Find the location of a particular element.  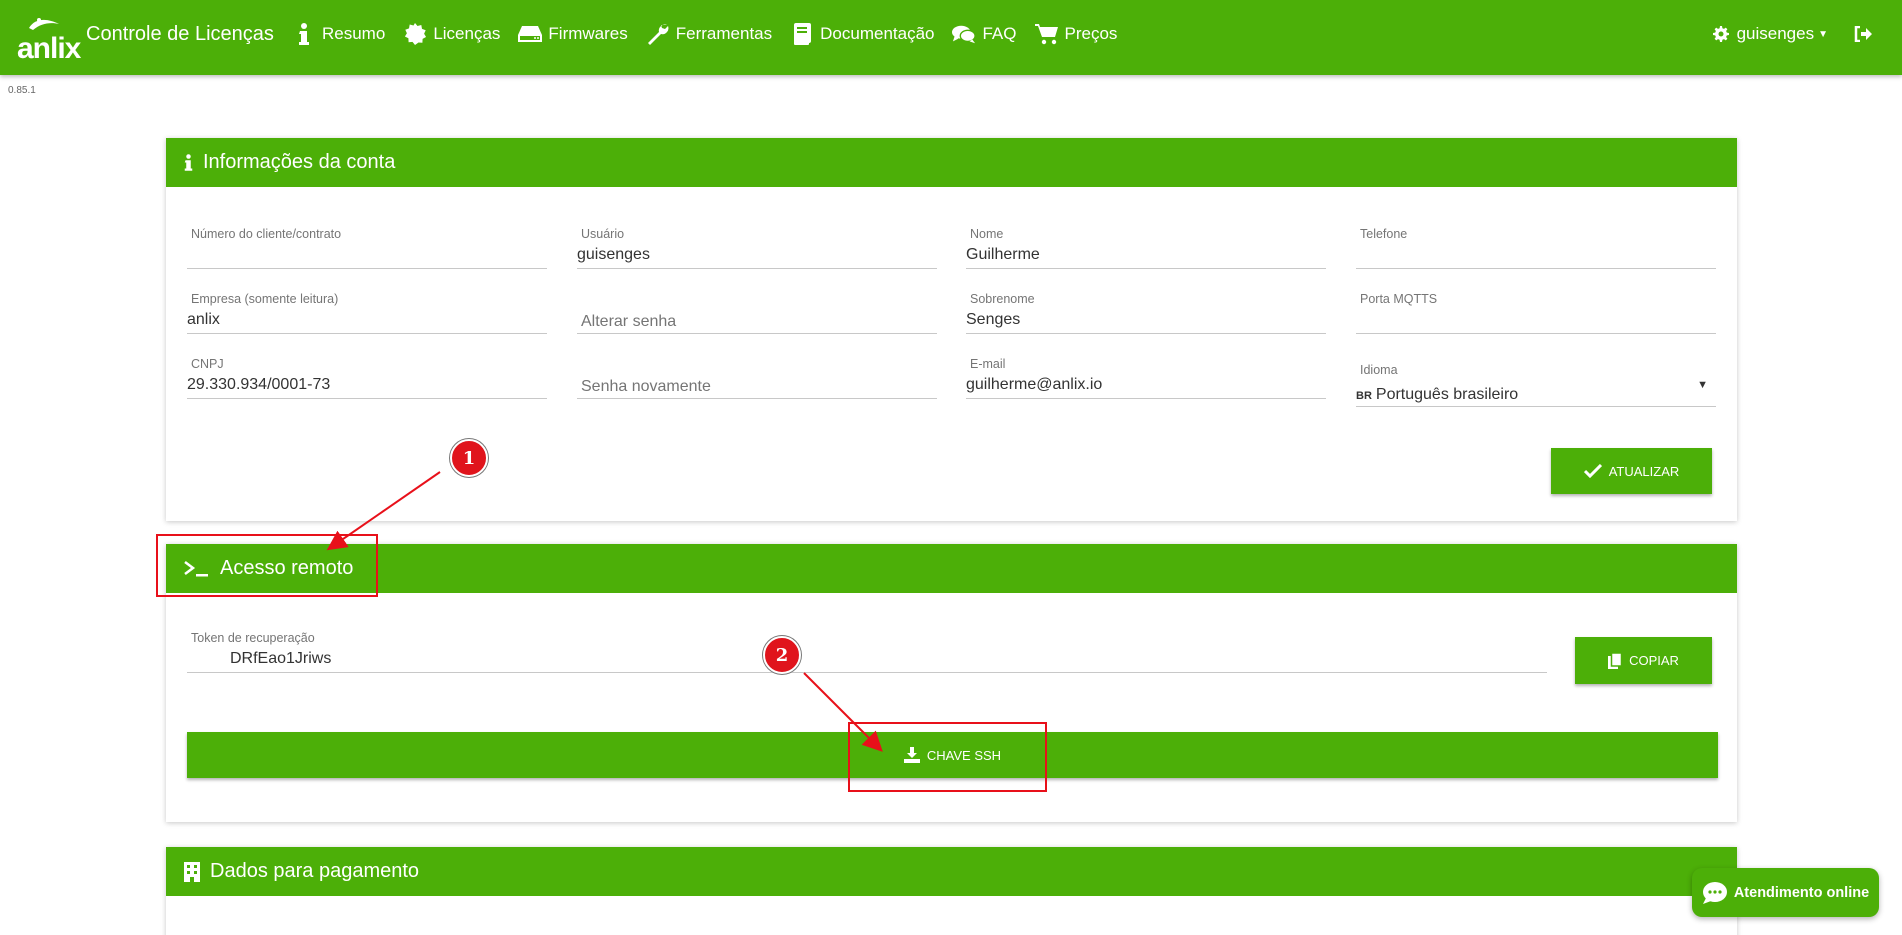

nav-item-faq: FAQ is located at coordinates (984, 34).